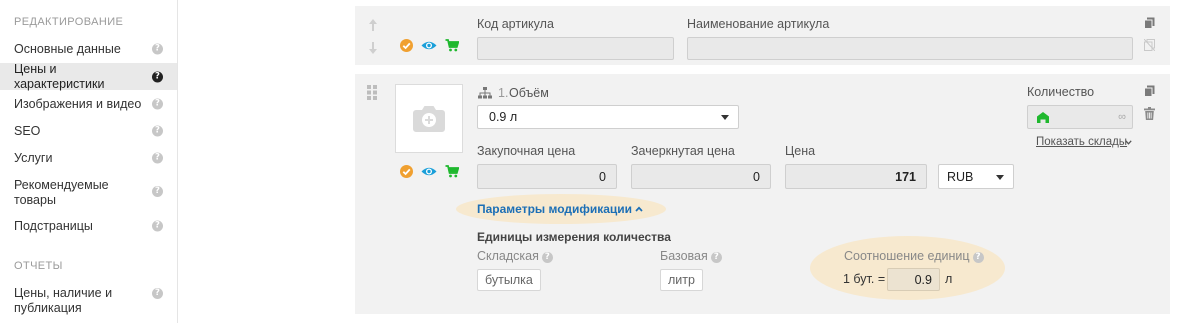  Describe the element at coordinates (554, 209) in the screenshot. I see `mod-params-link: Параметры модификации` at that location.